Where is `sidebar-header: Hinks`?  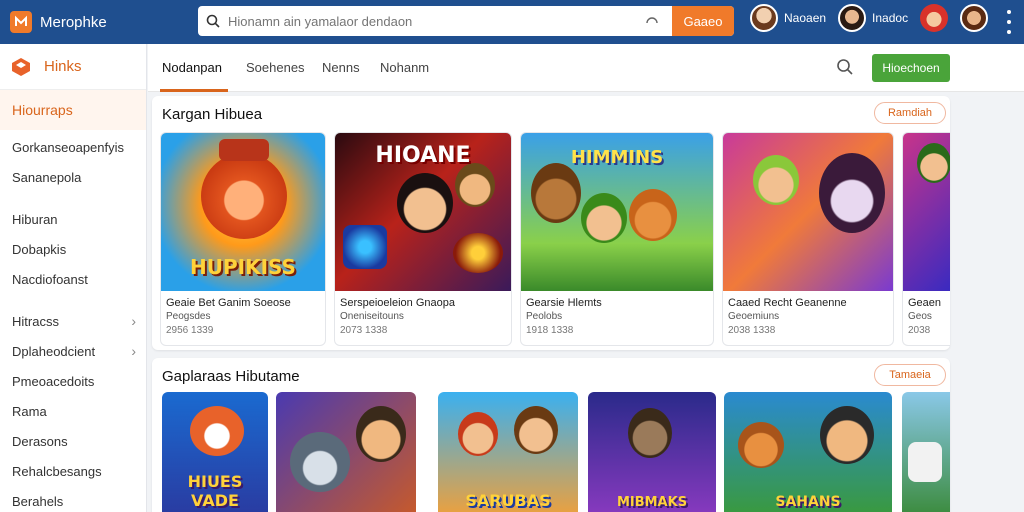
sidebar-header: Hinks is located at coordinates (73, 67).